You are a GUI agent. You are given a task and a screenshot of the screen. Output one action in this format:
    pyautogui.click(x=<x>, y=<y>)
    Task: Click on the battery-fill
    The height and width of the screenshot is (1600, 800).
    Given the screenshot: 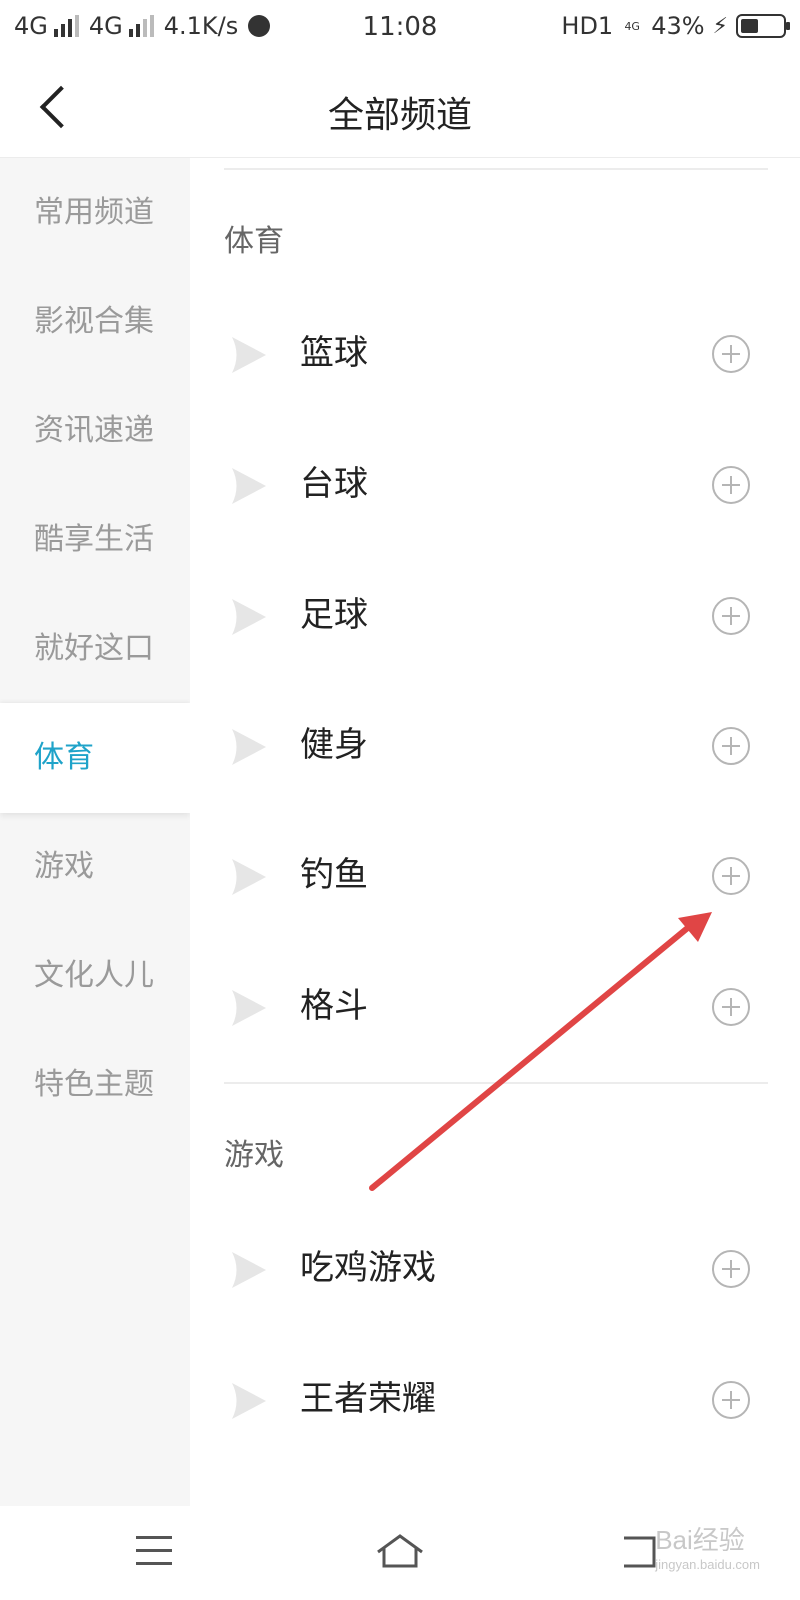 What is the action you would take?
    pyautogui.click(x=749, y=26)
    